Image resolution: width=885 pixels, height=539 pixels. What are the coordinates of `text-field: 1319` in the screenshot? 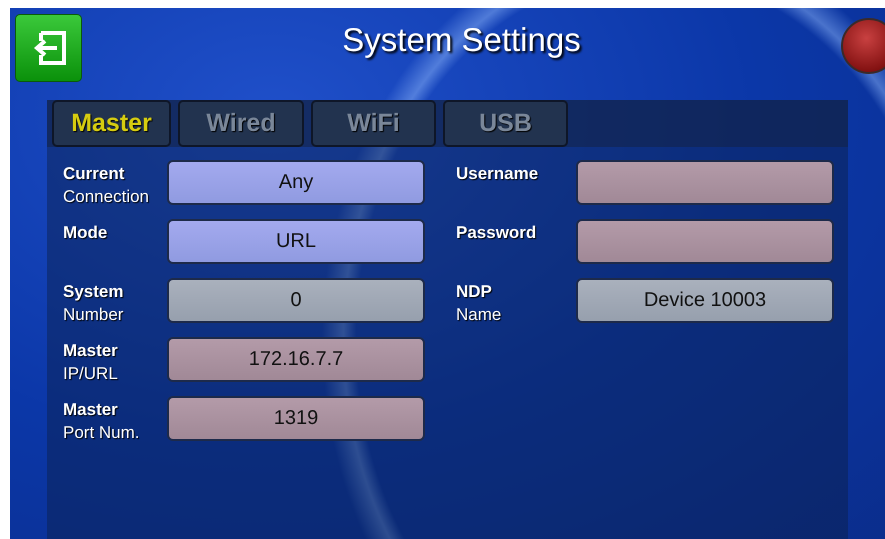 It's located at (296, 418).